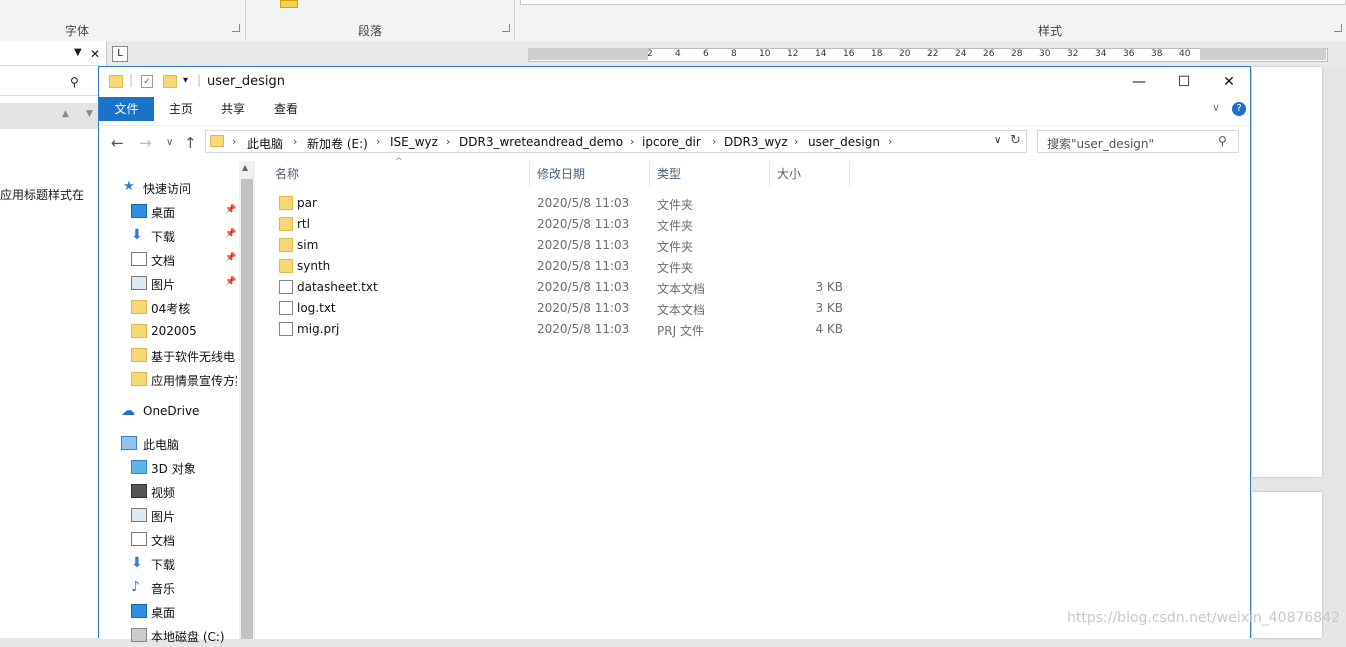  What do you see at coordinates (169, 142) in the screenshot?
I see `recent-locations-icon: ∨` at bounding box center [169, 142].